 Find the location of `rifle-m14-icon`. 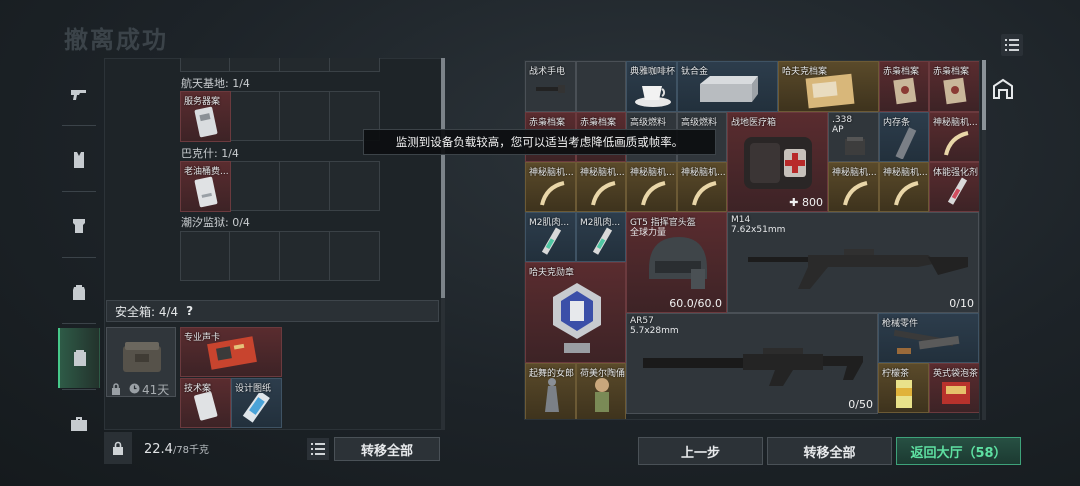

rifle-m14-icon is located at coordinates (858, 269).